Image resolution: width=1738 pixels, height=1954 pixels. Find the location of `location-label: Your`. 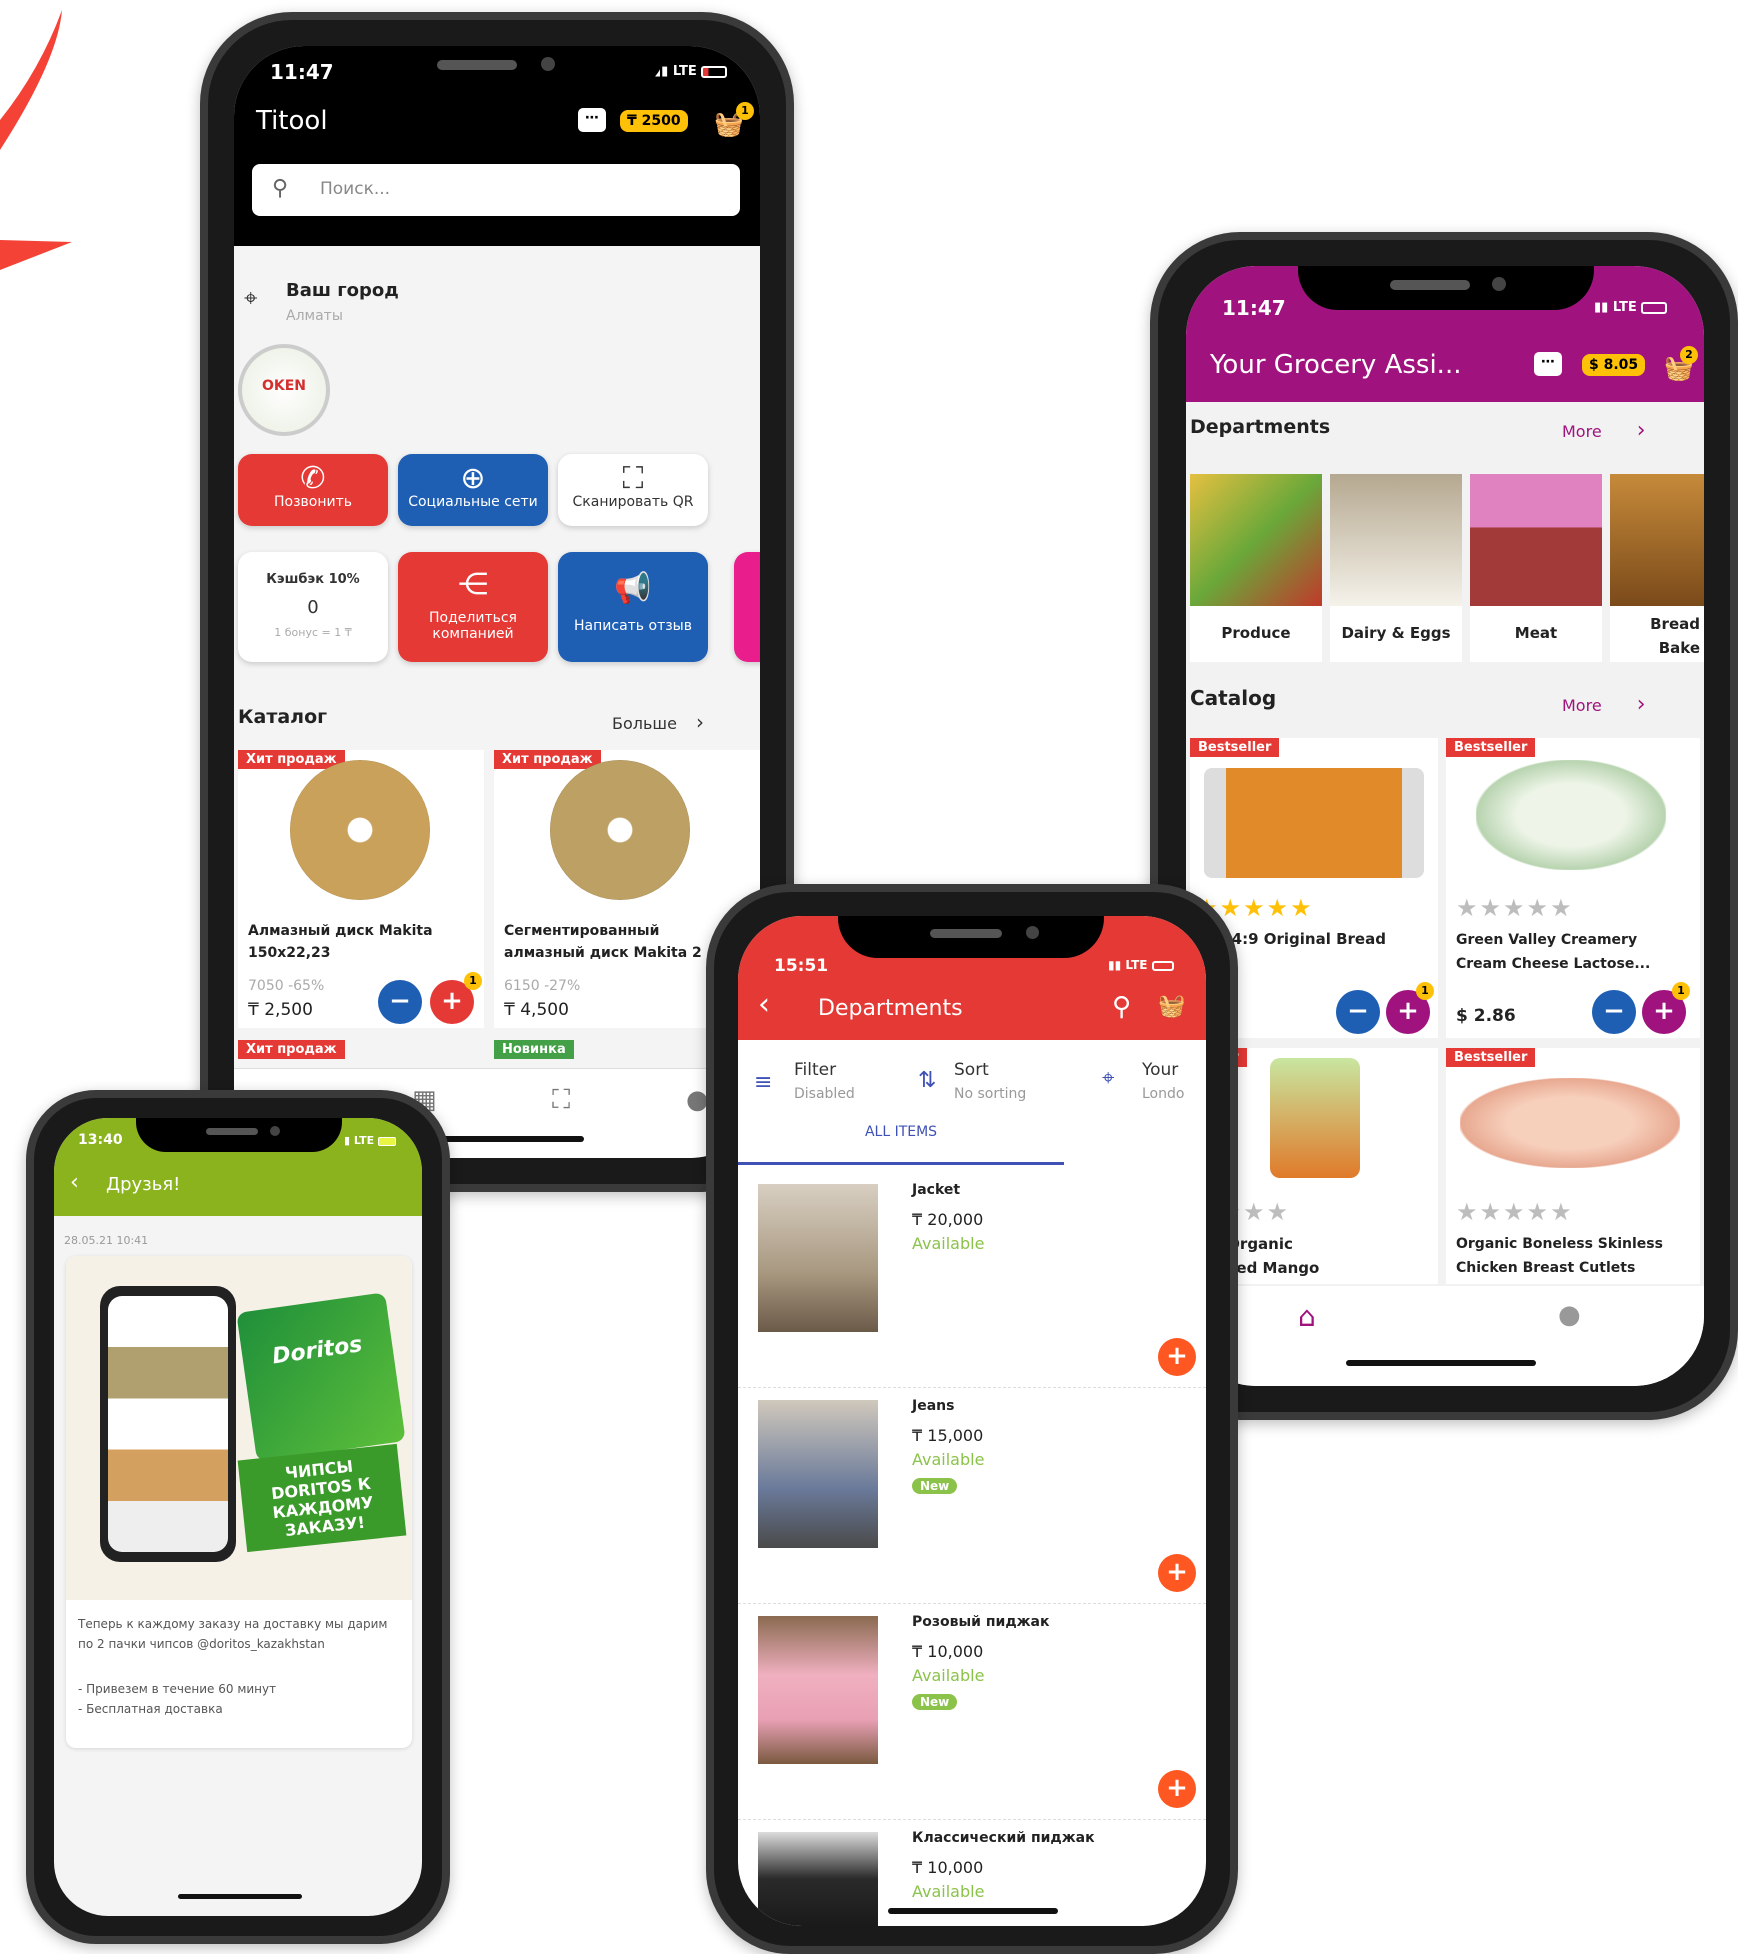

location-label: Your is located at coordinates (1160, 1070).